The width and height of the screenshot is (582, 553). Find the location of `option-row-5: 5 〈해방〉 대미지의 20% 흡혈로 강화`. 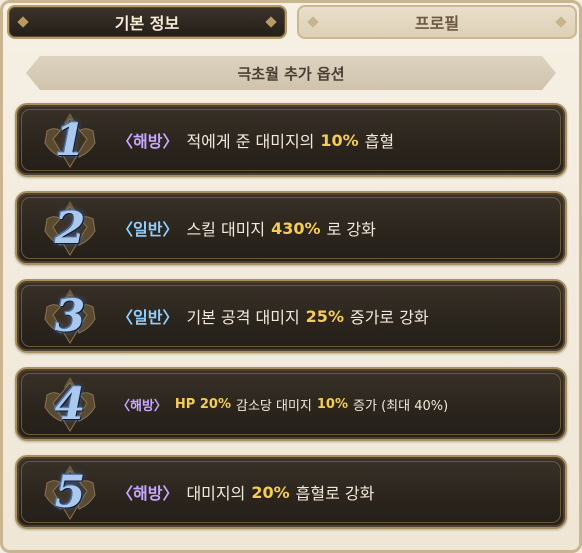

option-row-5: 5 〈해방〉 대미지의 20% 흡혈로 강화 is located at coordinates (291, 492).